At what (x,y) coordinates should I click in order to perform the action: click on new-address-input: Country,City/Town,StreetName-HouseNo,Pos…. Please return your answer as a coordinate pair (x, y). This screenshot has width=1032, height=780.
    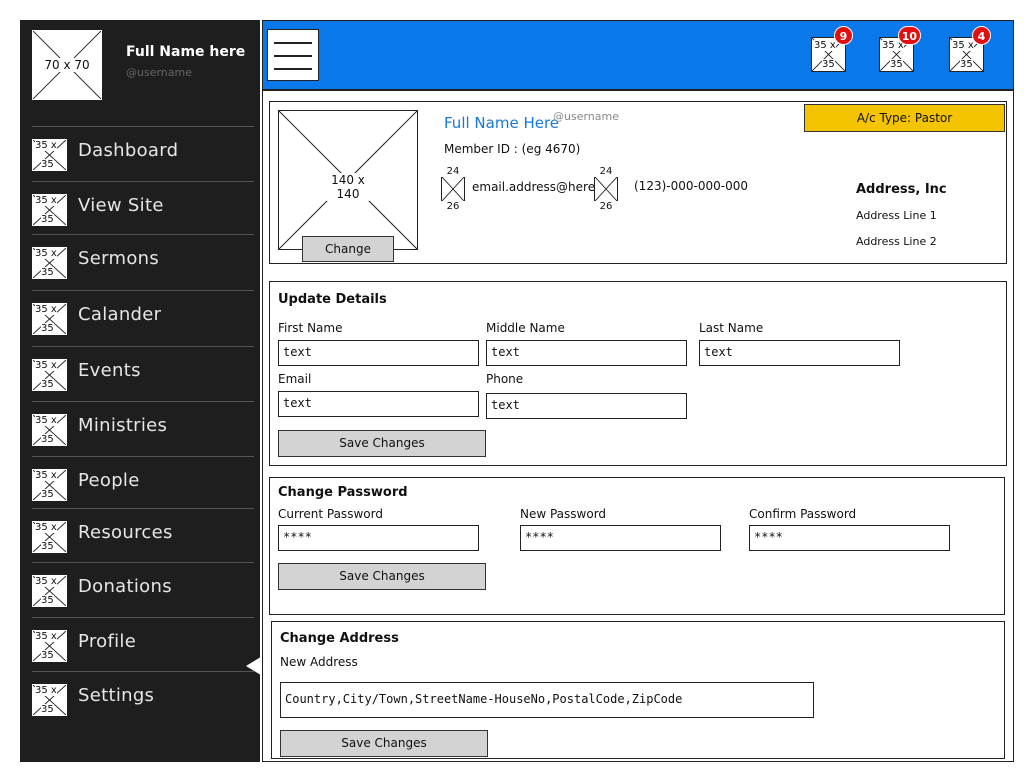
    Looking at the image, I should click on (547, 700).